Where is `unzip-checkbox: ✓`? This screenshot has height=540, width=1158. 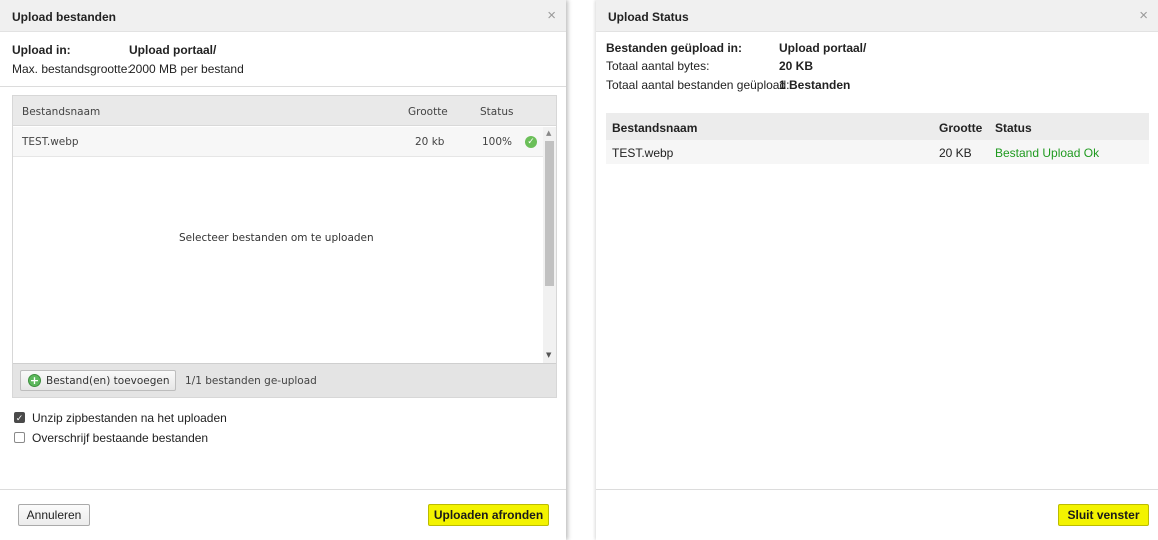 unzip-checkbox: ✓ is located at coordinates (19, 417).